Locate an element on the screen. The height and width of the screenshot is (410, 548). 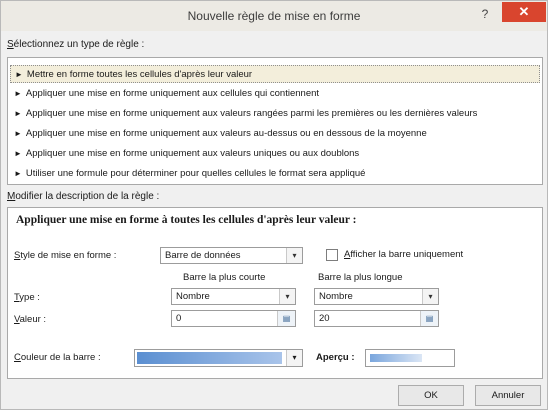
preview-box is located at coordinates (410, 358).